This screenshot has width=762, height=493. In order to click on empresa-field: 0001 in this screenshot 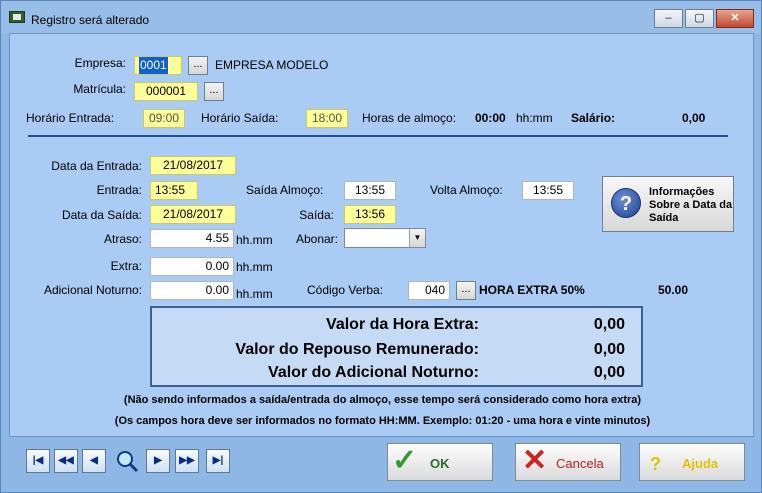, I will do `click(158, 65)`.